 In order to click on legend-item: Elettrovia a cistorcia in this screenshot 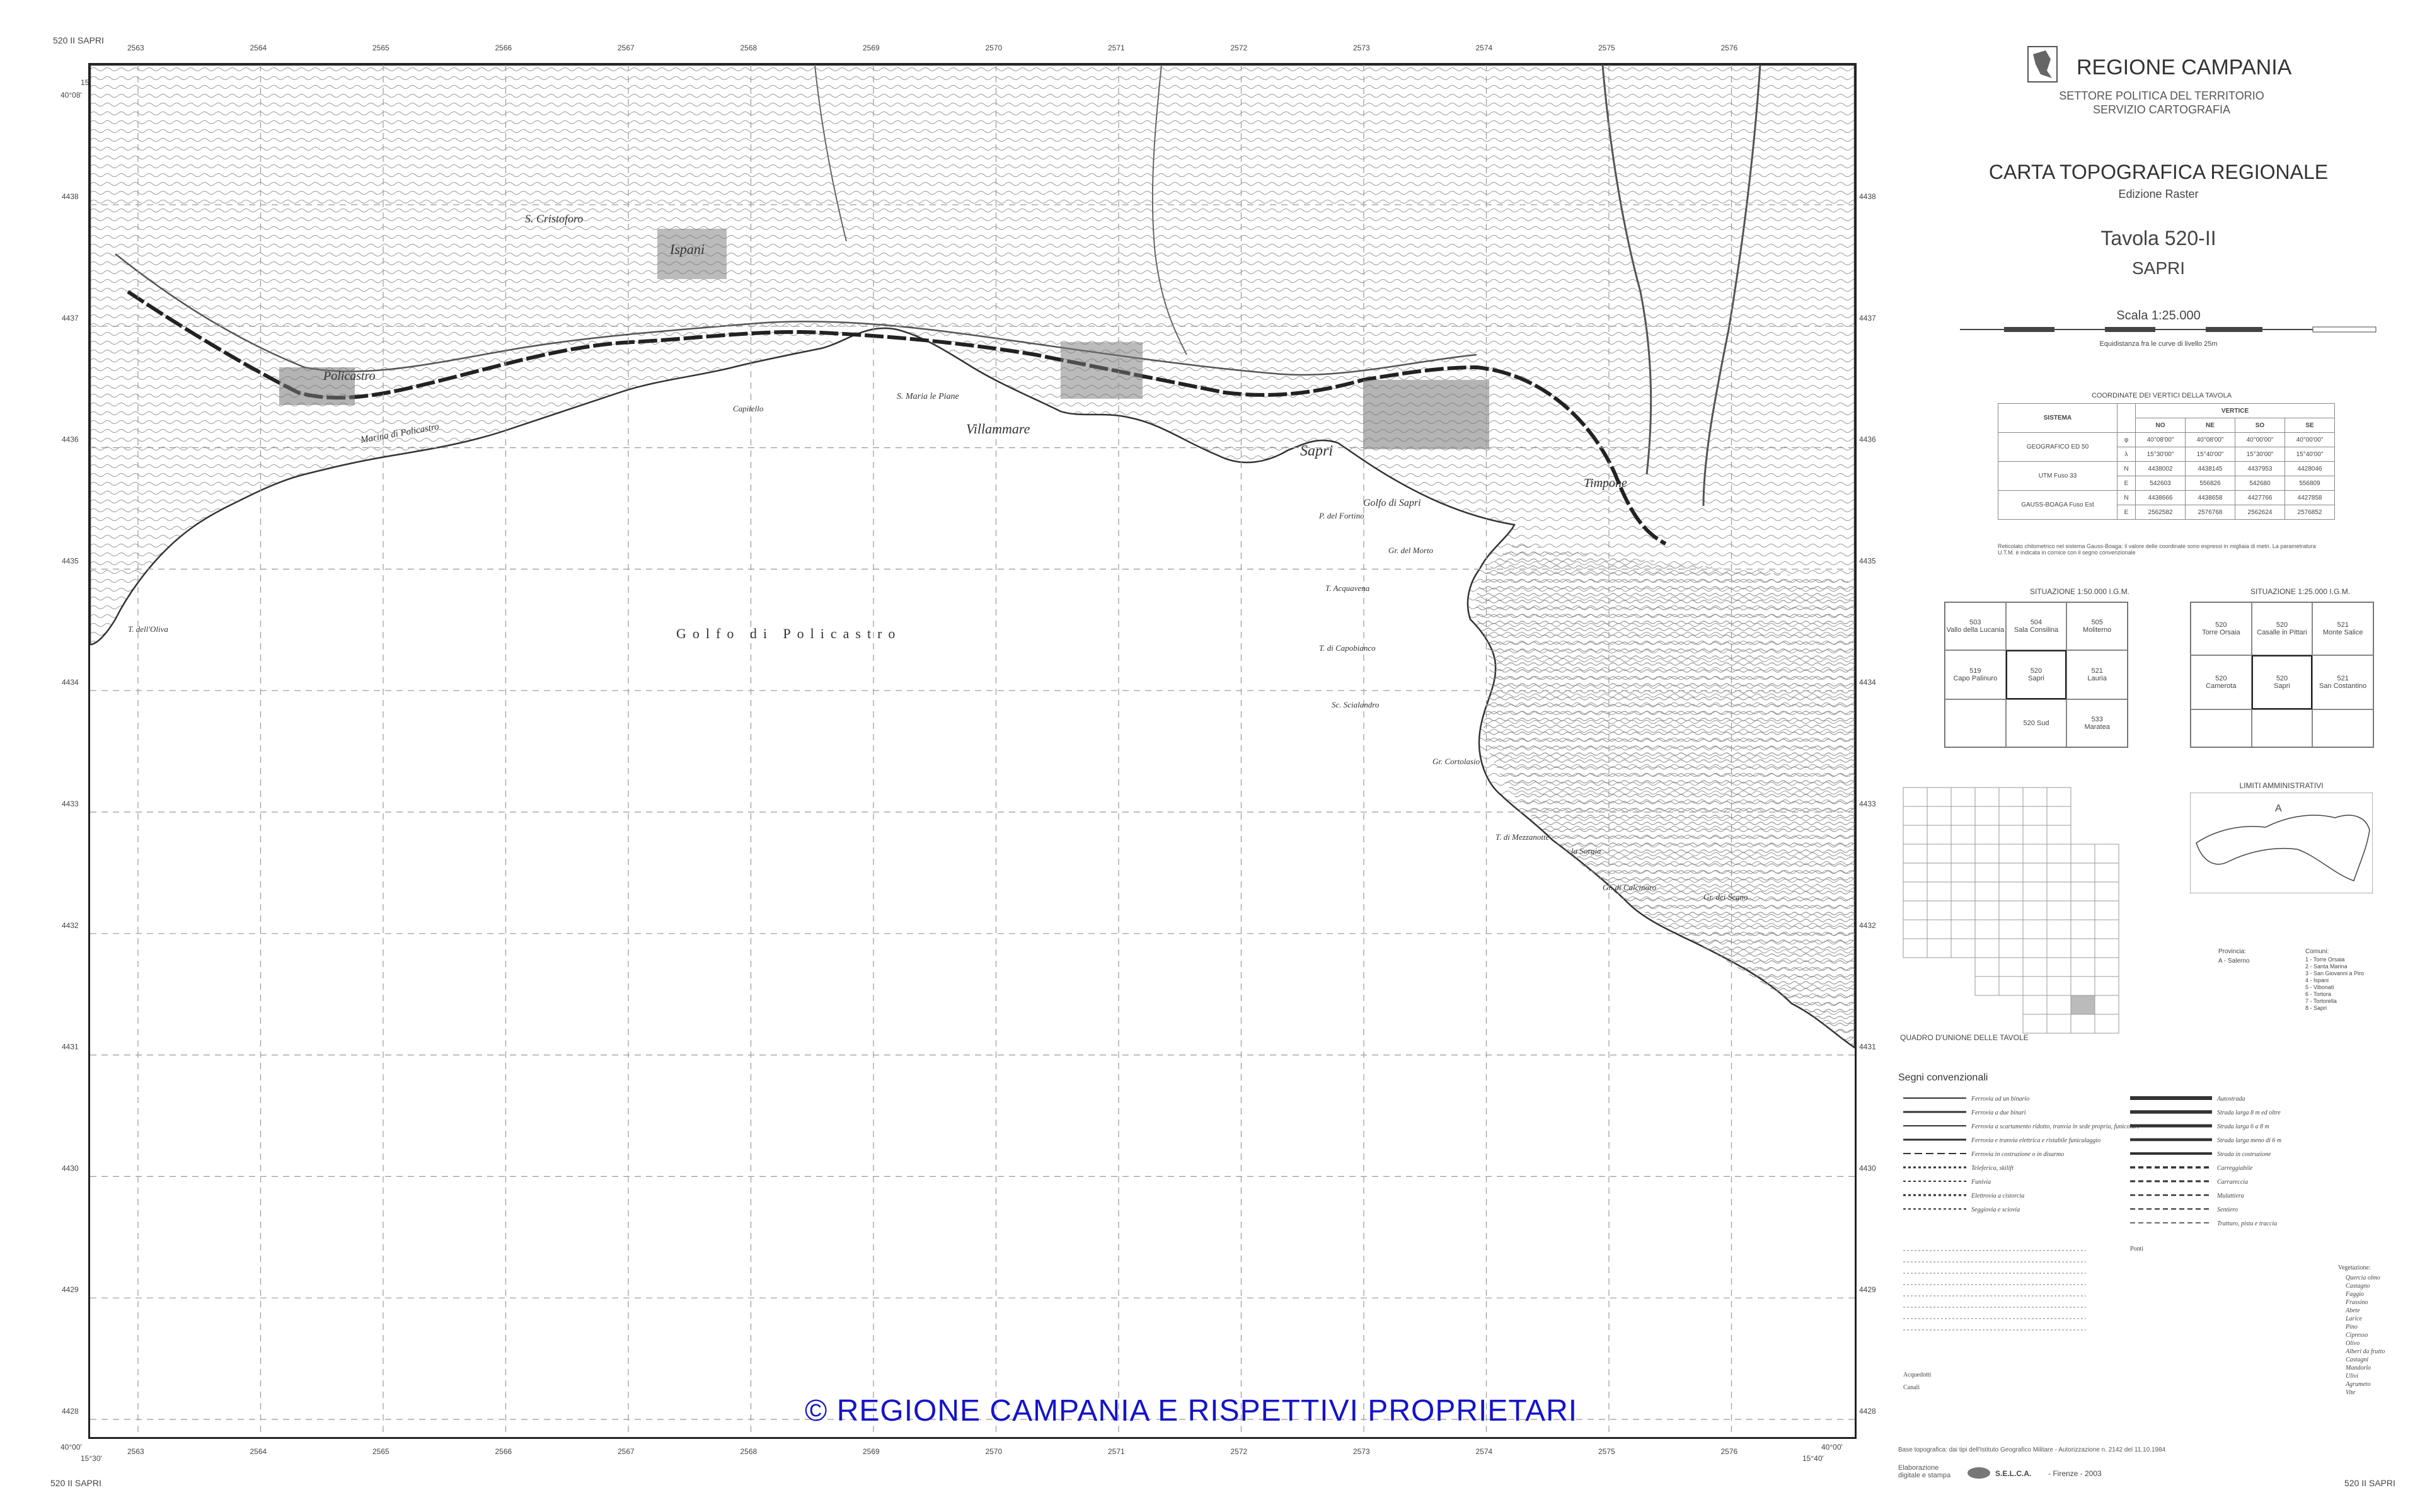, I will do `click(1998, 1196)`.